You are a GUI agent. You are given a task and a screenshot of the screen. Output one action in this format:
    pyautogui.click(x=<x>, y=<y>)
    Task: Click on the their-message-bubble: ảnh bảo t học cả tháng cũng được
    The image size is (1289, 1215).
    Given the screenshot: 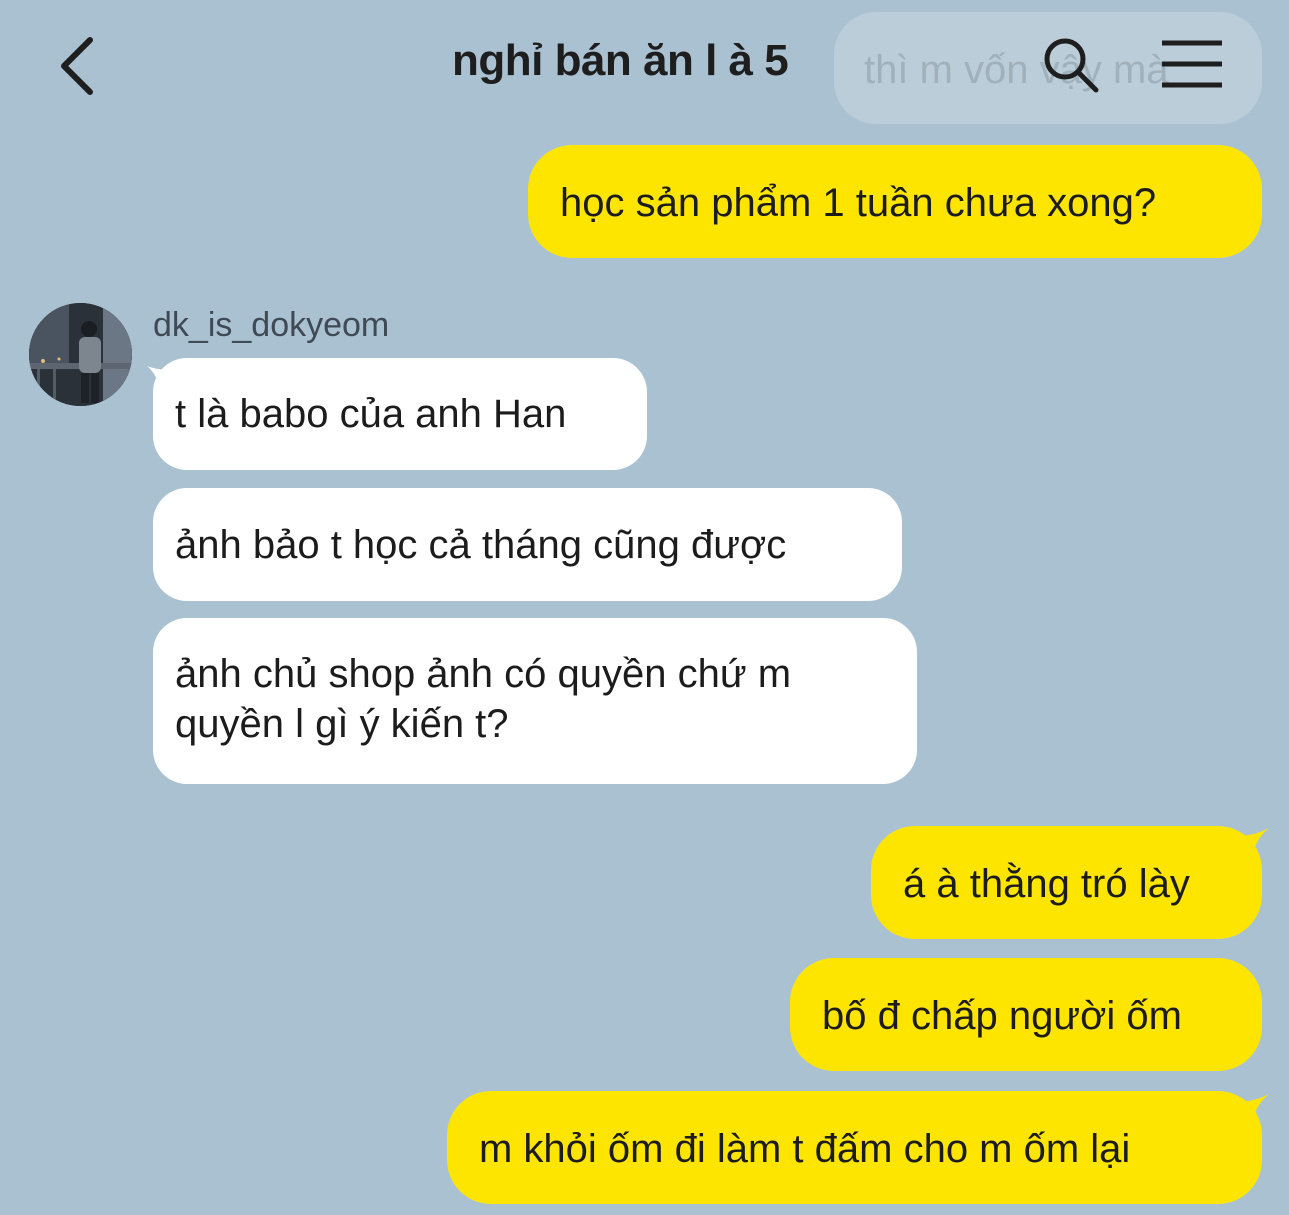 What is the action you would take?
    pyautogui.click(x=527, y=544)
    